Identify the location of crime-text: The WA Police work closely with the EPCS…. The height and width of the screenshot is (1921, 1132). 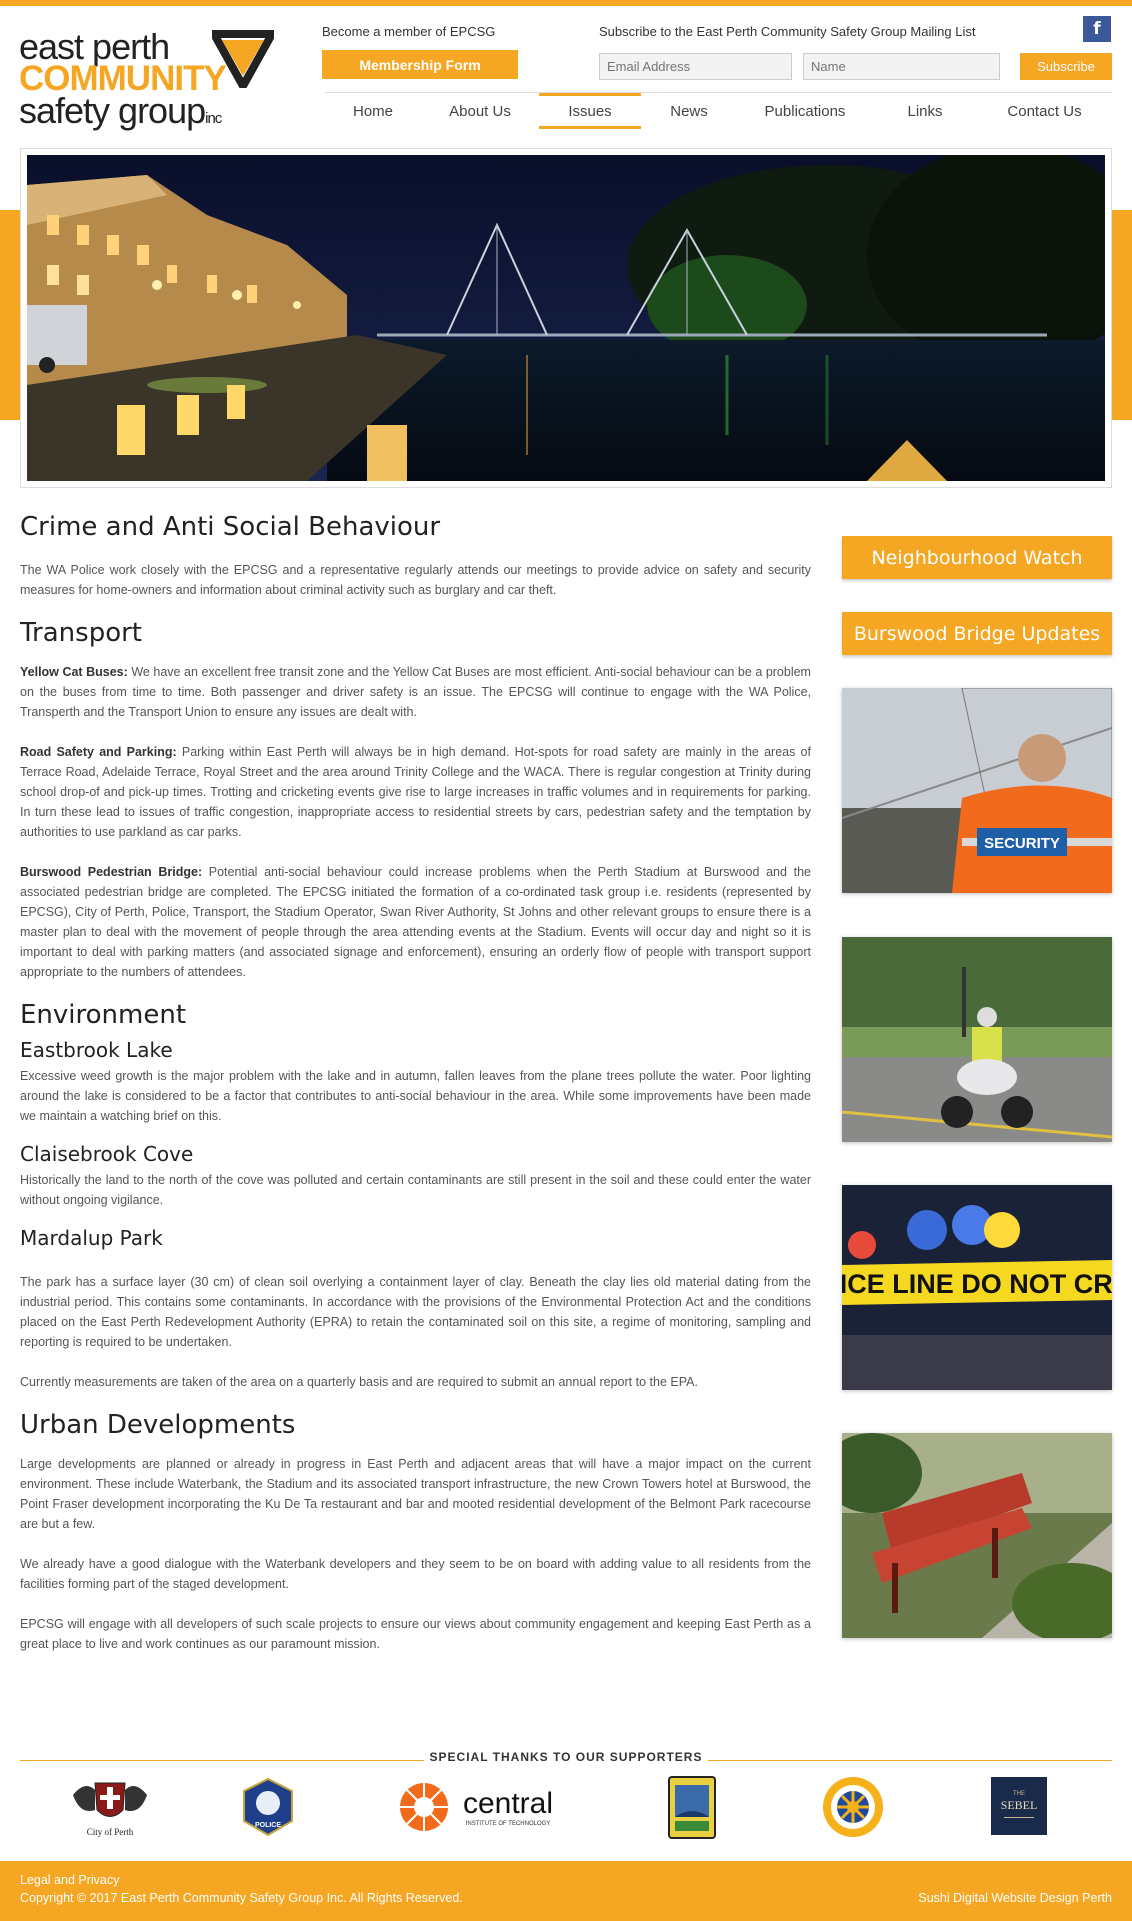
(415, 580).